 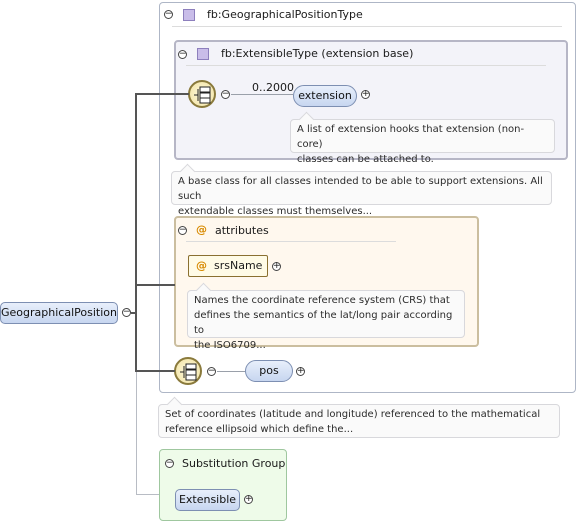 What do you see at coordinates (269, 371) in the screenshot?
I see `pos-element: pos` at bounding box center [269, 371].